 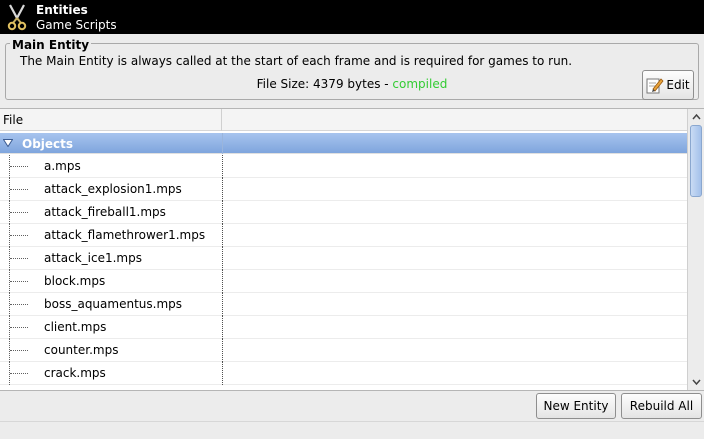 What do you see at coordinates (343, 350) in the screenshot?
I see `tree-file-row: counter.mps` at bounding box center [343, 350].